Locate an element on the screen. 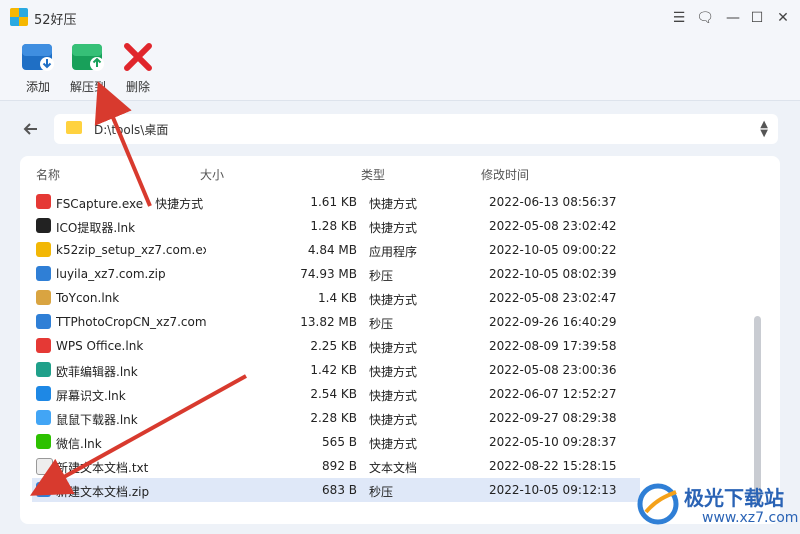 Image resolution: width=800 pixels, height=534 pixels. watermark-logo-icon is located at coordinates (658, 504).